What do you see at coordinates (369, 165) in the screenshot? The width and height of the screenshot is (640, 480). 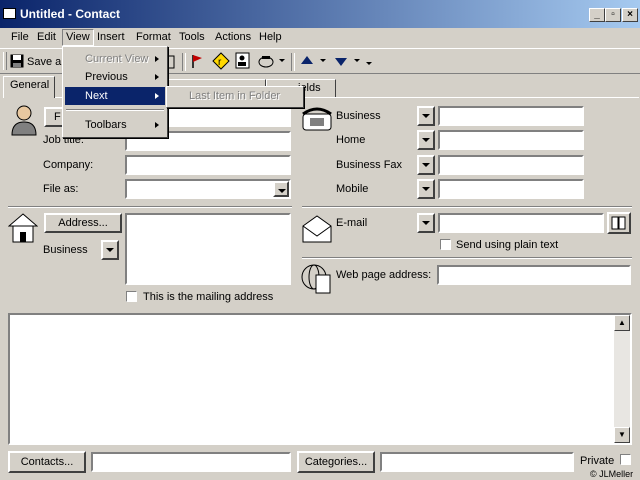 I see `phone-business-fax-label: Business Fax` at bounding box center [369, 165].